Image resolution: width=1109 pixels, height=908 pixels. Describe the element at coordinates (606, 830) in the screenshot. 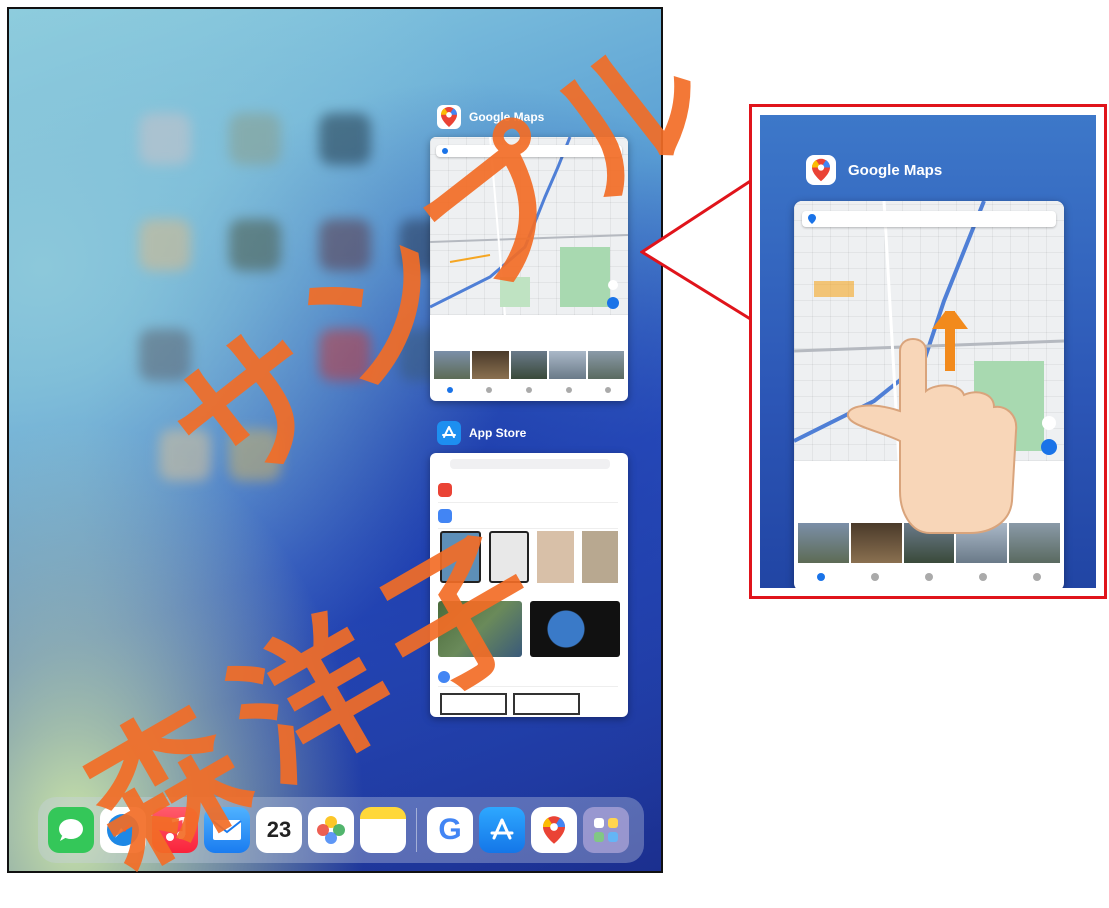

I see `app-library-icon` at that location.